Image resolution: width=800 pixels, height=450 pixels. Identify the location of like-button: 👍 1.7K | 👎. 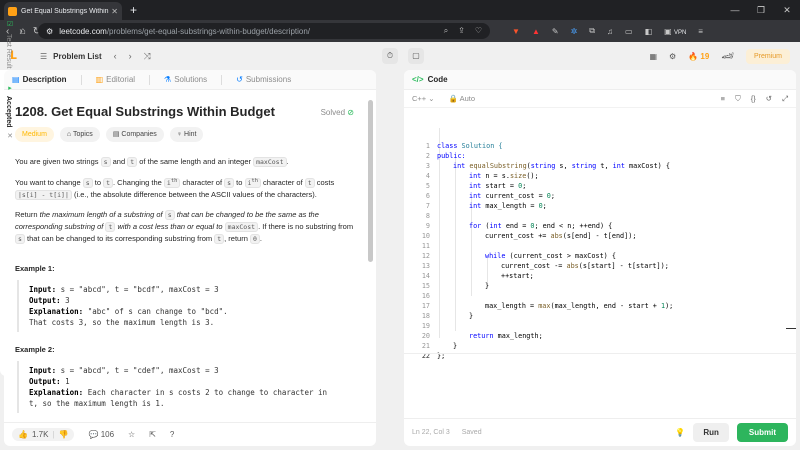
(43, 434).